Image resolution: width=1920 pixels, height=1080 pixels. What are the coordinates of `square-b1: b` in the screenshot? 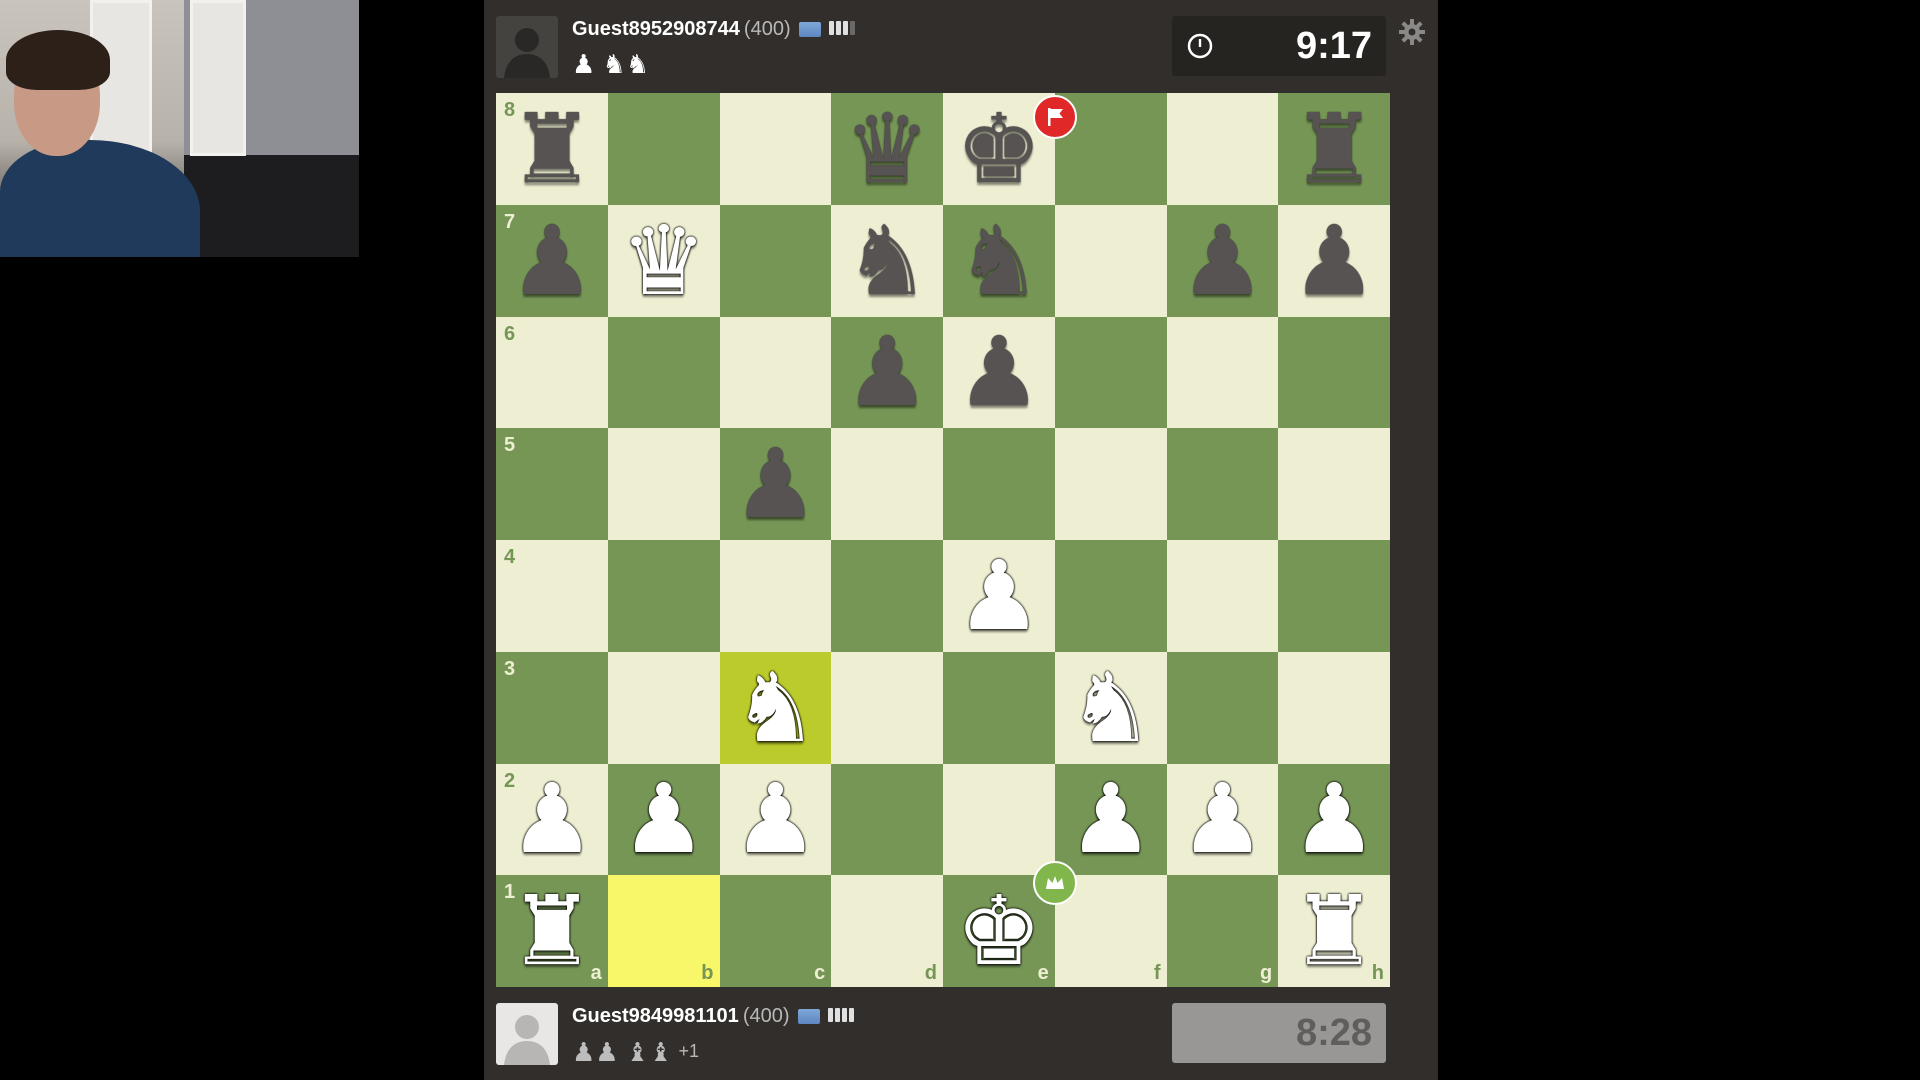 It's located at (663, 931).